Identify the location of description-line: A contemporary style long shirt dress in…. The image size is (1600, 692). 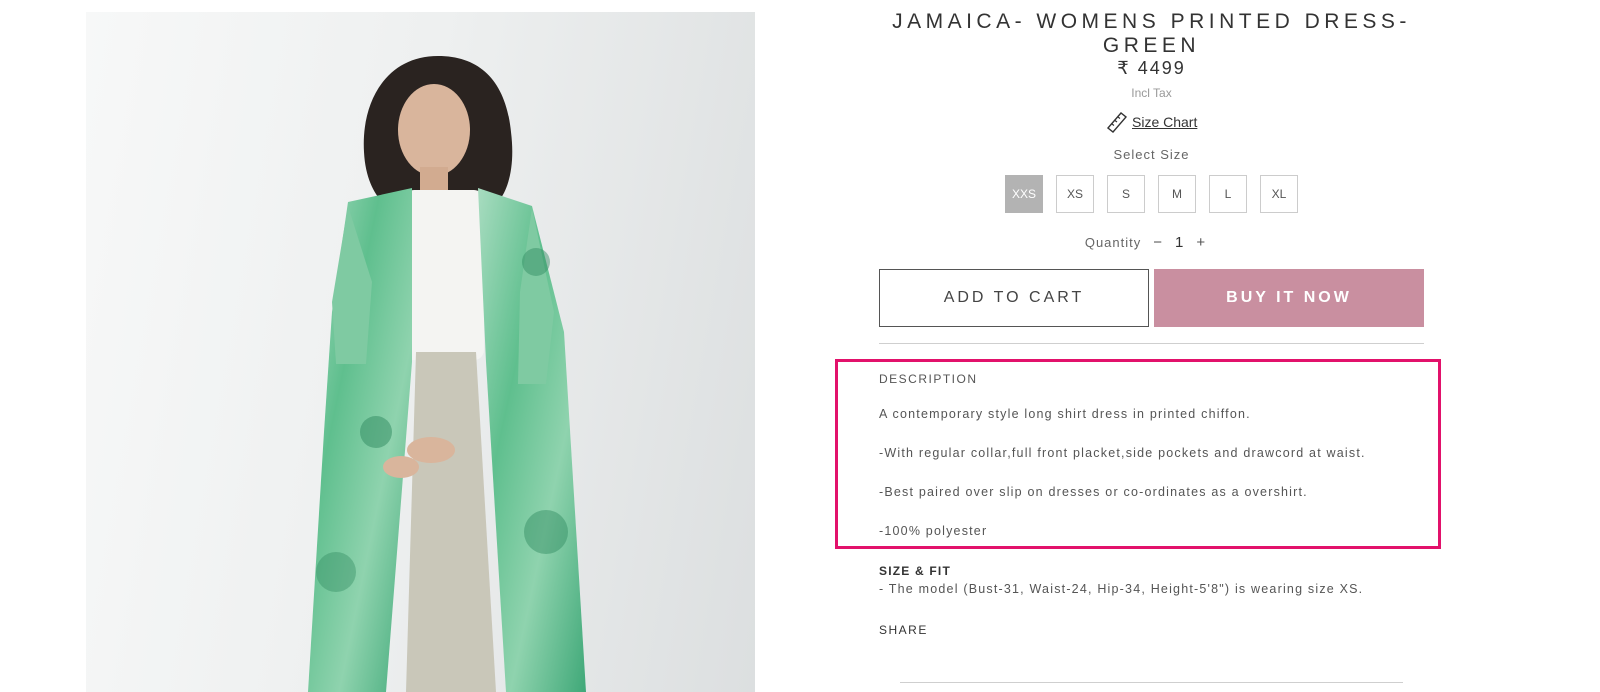
(1065, 414).